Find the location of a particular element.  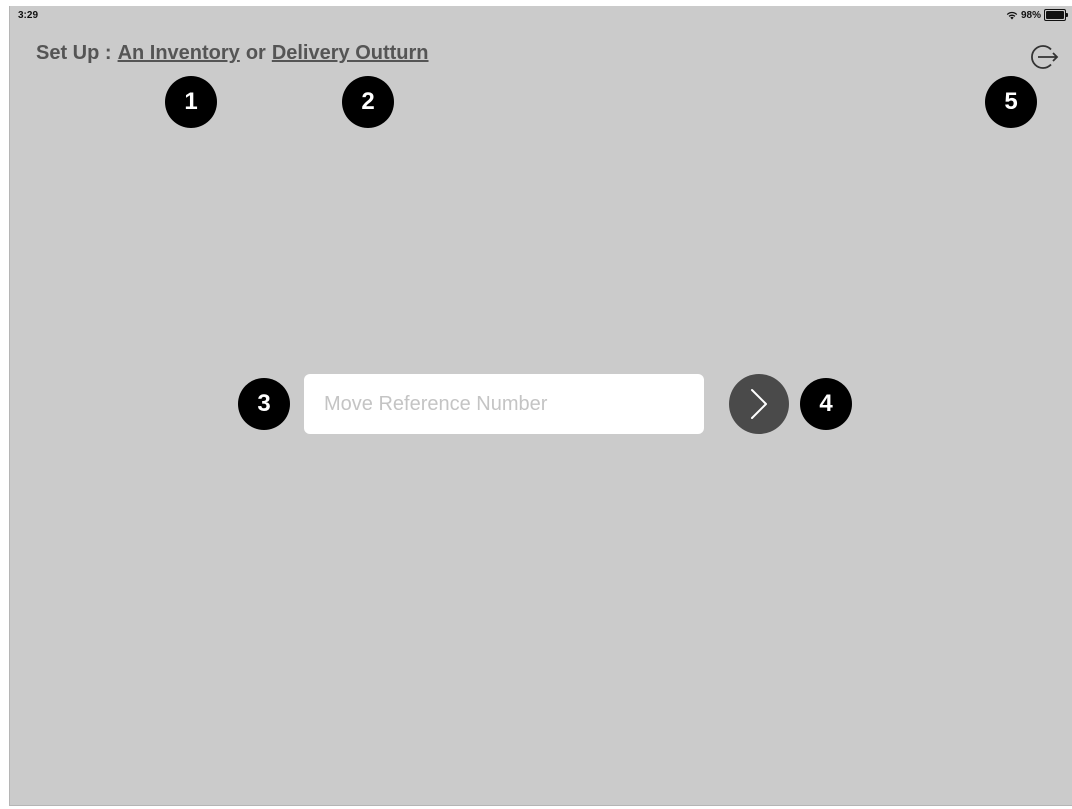

setup-prefix: Set Up : is located at coordinates (74, 53).